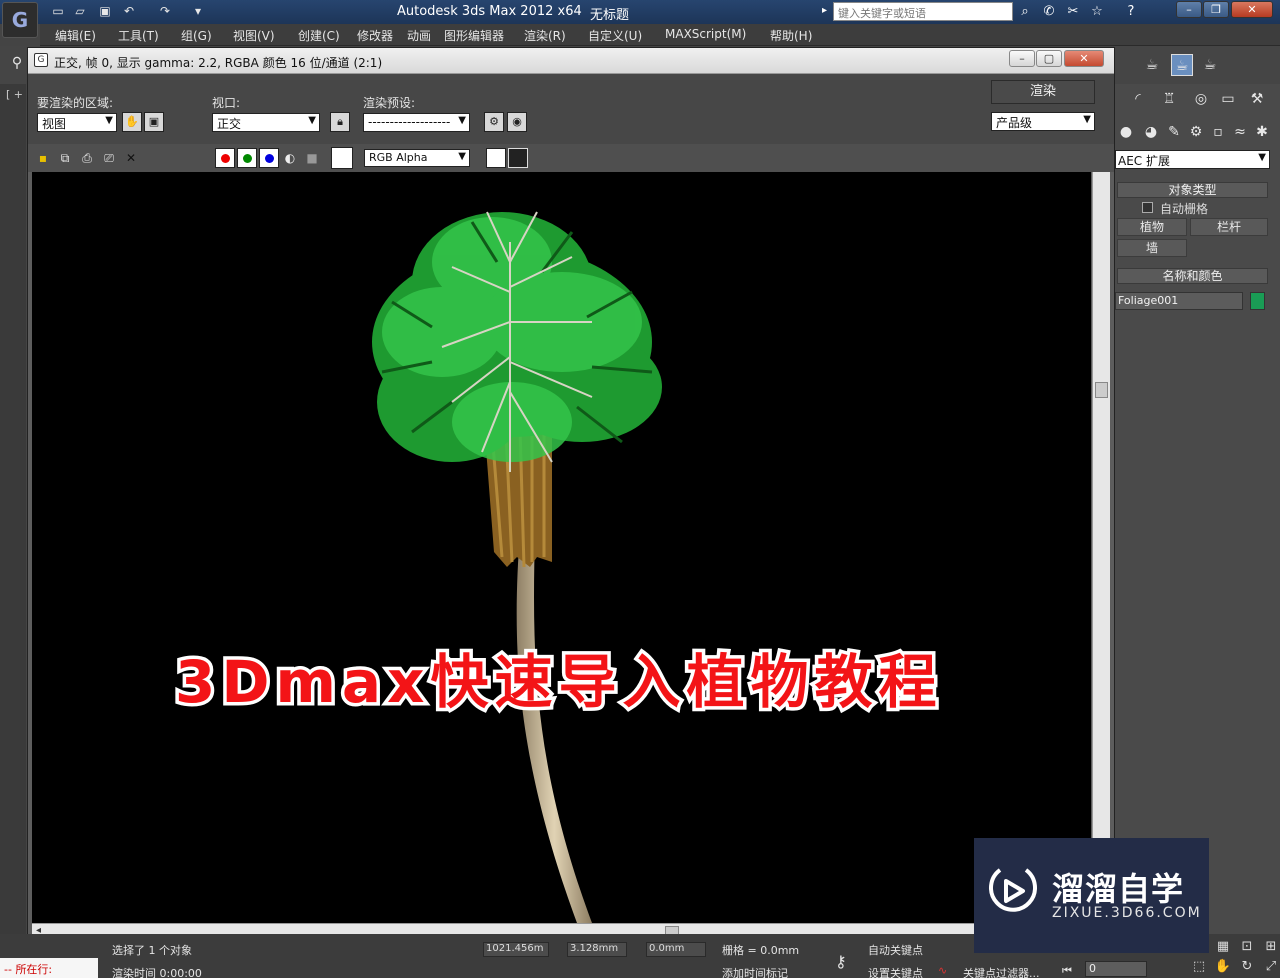 The height and width of the screenshot is (978, 1280). I want to click on lock-viewport-icon: 🔒︎, so click(340, 122).